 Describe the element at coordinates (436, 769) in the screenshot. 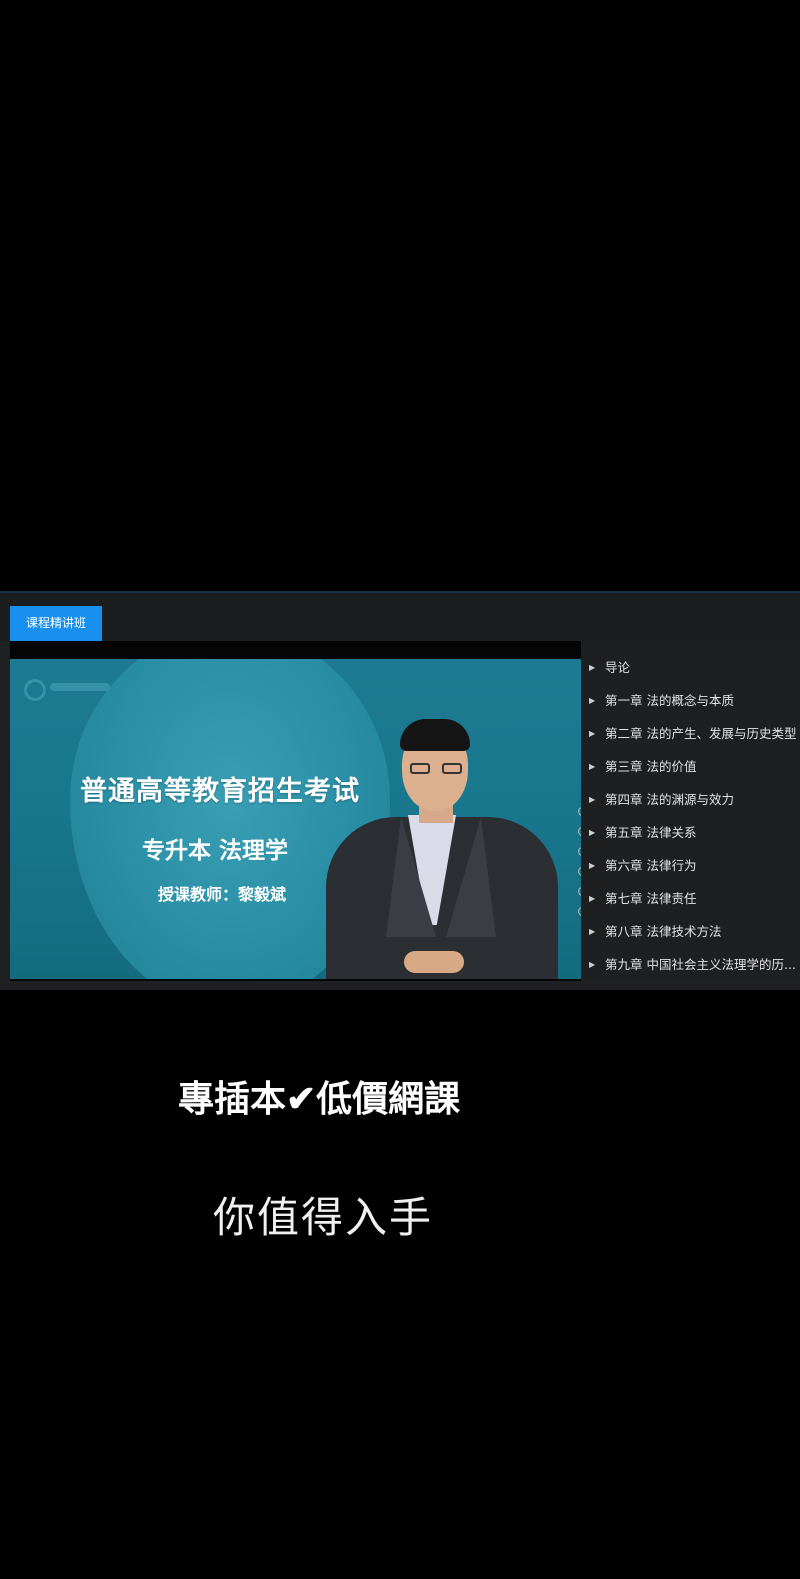

I see `glasses-icon` at that location.